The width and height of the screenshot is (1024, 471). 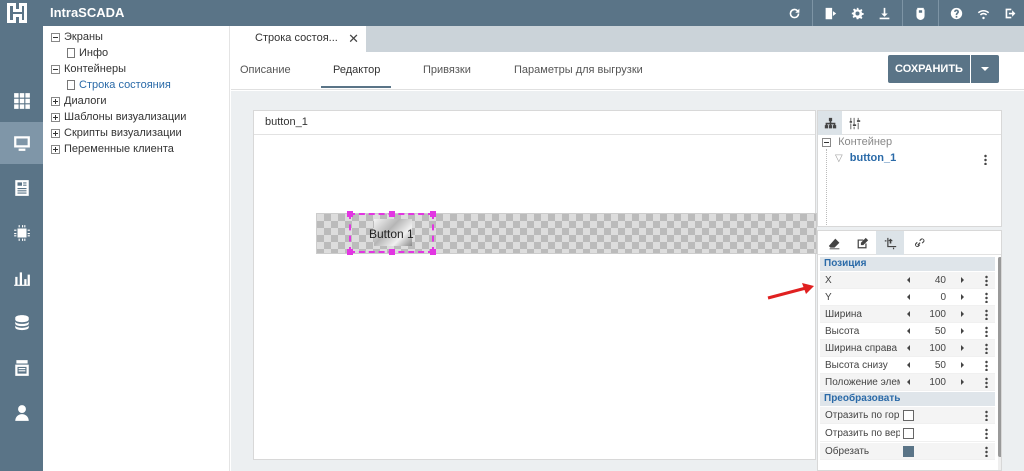 What do you see at coordinates (857, 13) in the screenshot?
I see `gear-icon` at bounding box center [857, 13].